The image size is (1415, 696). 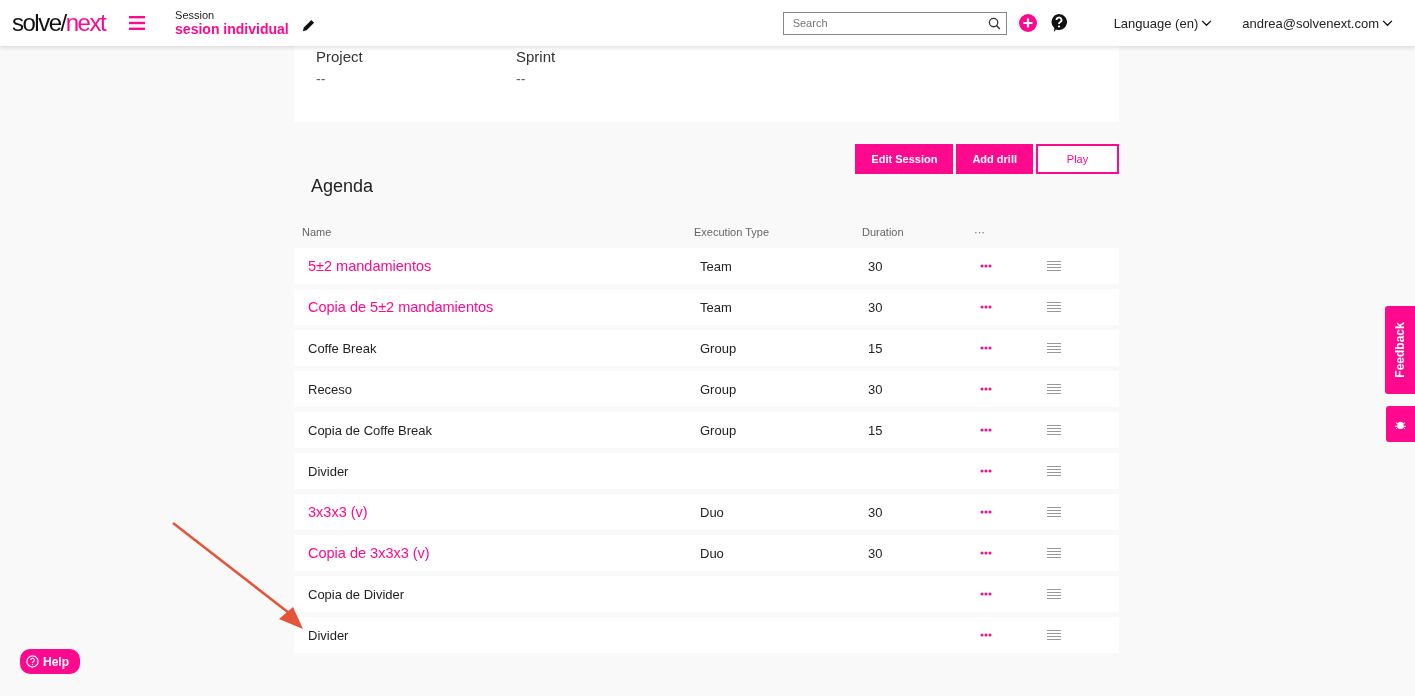 I want to click on add-icon, so click(x=1027, y=23).